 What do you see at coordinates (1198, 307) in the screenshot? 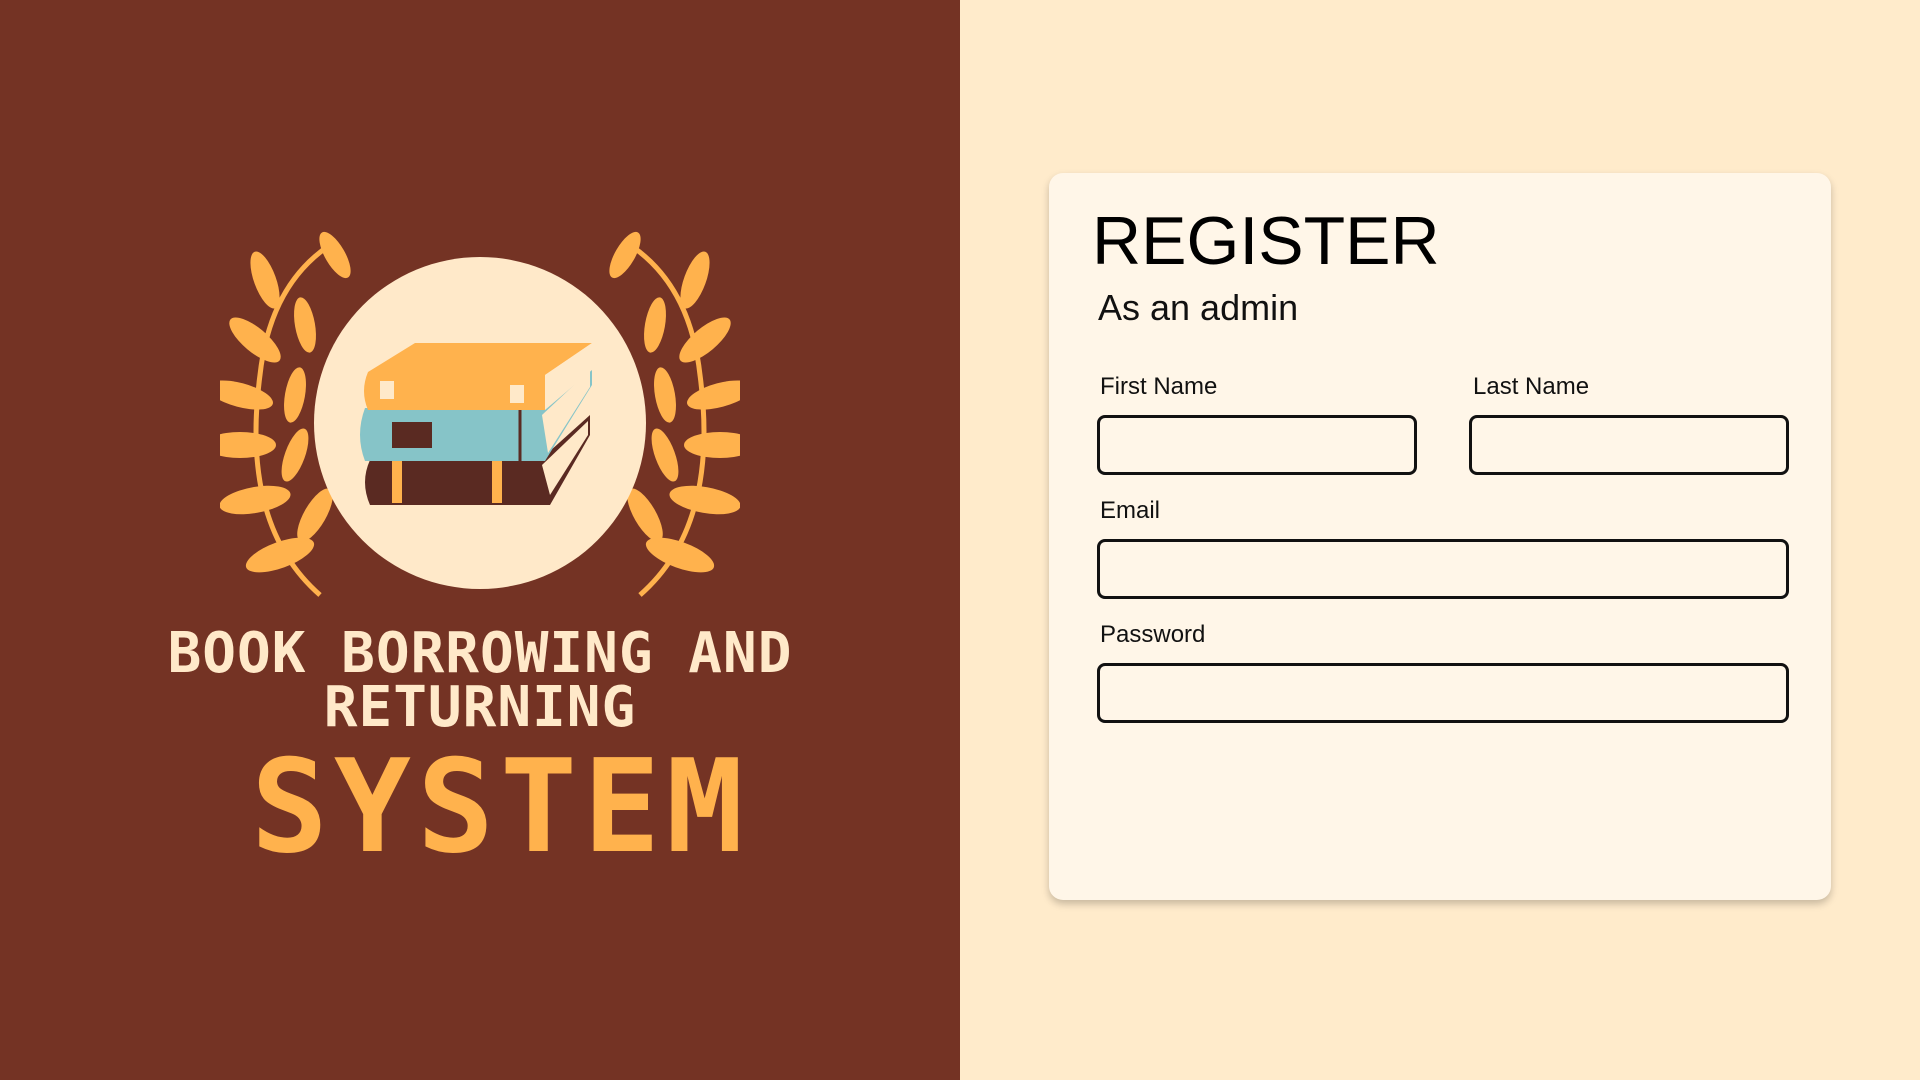
I see `page-subtitle: As an admin` at bounding box center [1198, 307].